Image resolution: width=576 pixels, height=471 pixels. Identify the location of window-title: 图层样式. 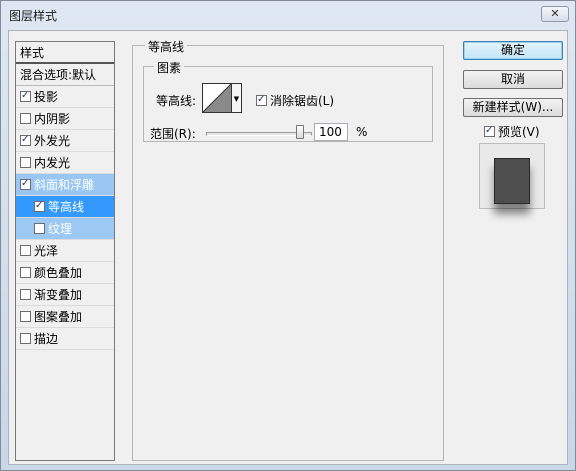
(33, 16).